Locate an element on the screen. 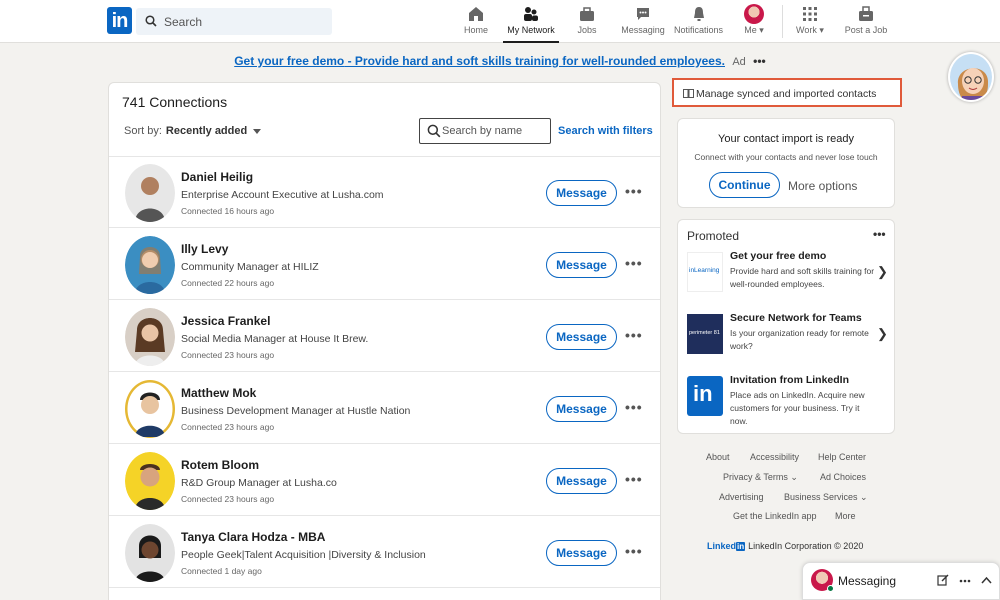  nav-post-job: Post a Job is located at coordinates (866, 21).